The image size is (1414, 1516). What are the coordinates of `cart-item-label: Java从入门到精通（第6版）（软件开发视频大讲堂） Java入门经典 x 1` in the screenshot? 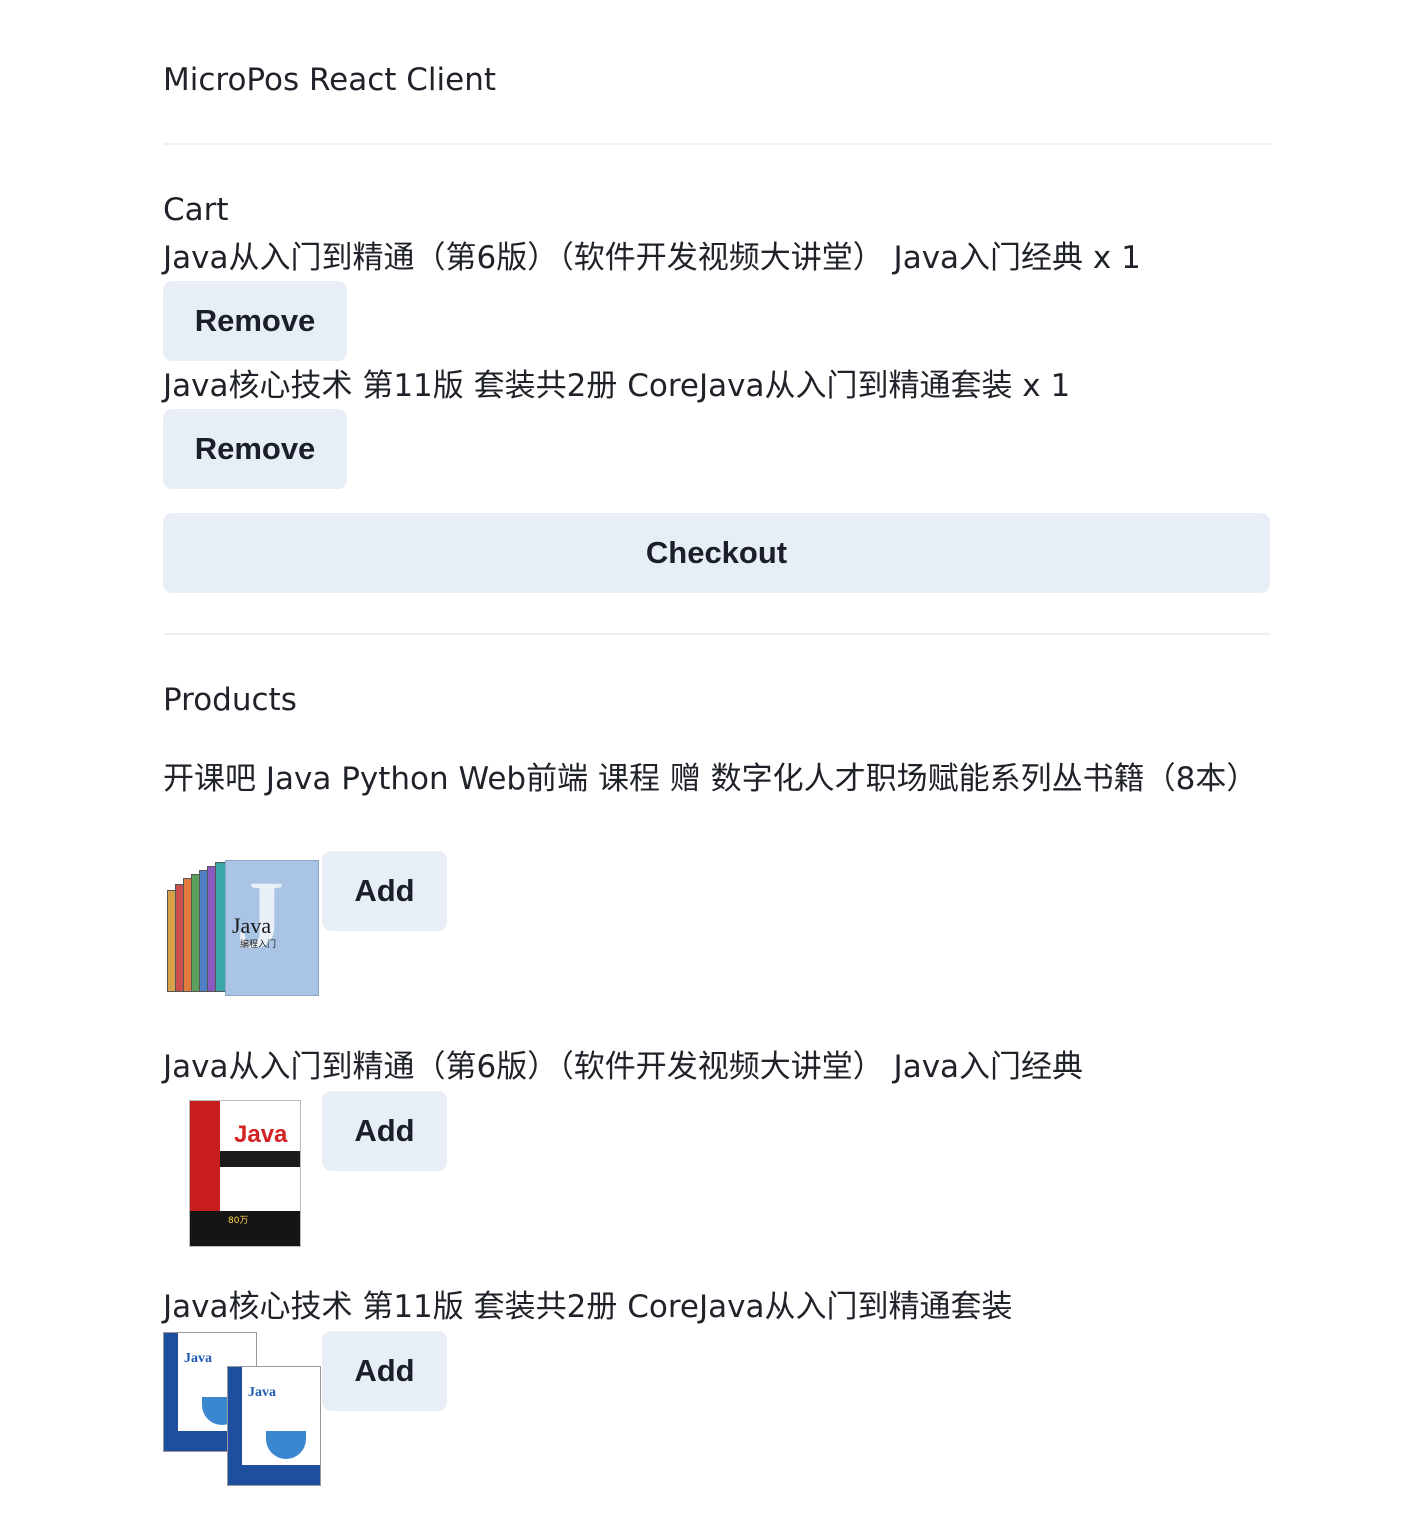 It's located at (652, 258).